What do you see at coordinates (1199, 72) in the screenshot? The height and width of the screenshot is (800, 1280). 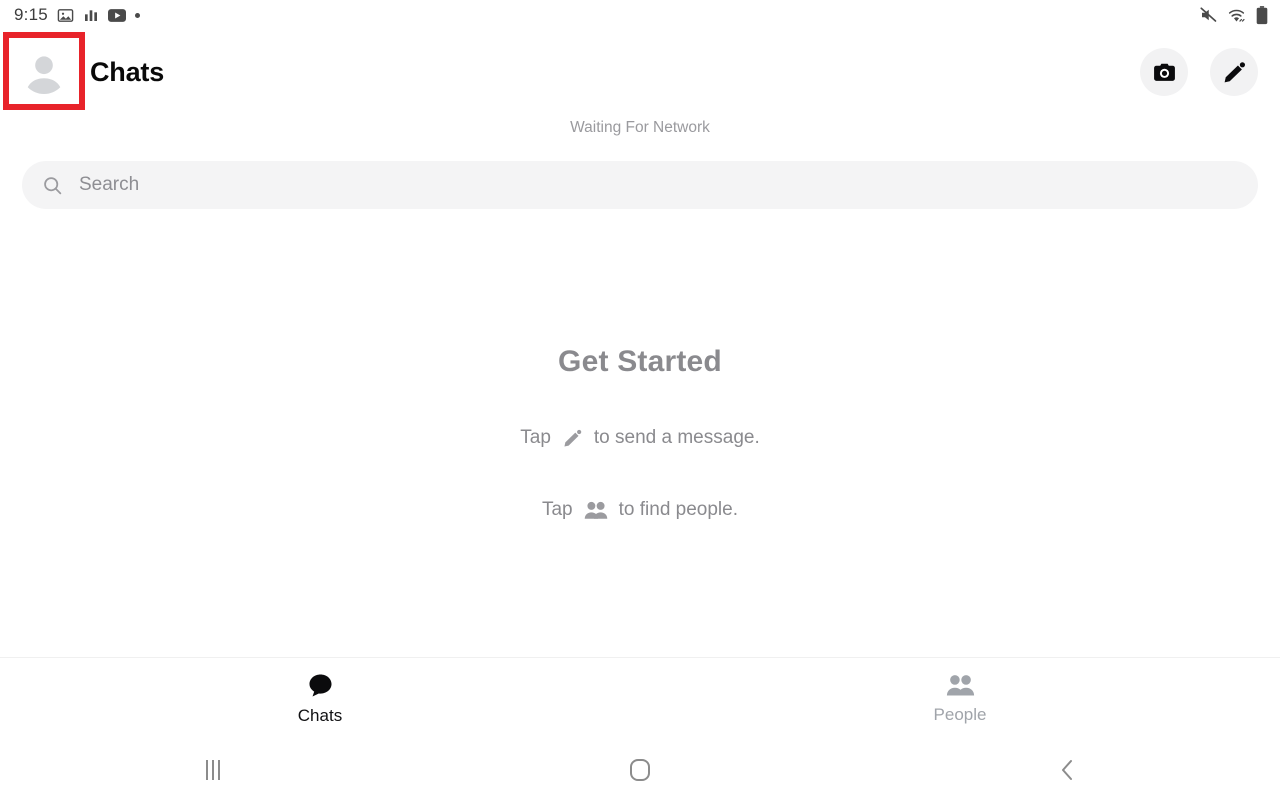 I see `header-actions` at bounding box center [1199, 72].